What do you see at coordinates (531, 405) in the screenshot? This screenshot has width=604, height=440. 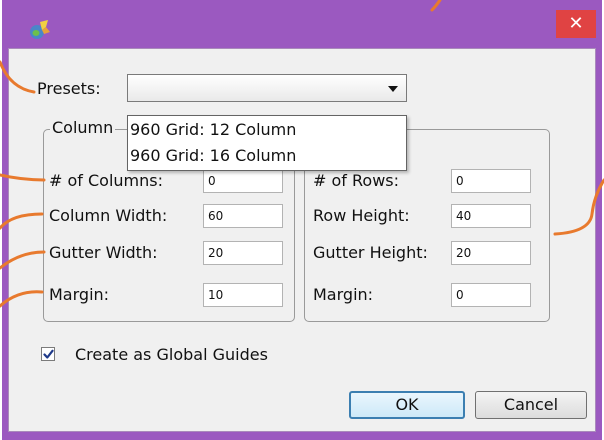 I see `cancel-button: Cancel` at bounding box center [531, 405].